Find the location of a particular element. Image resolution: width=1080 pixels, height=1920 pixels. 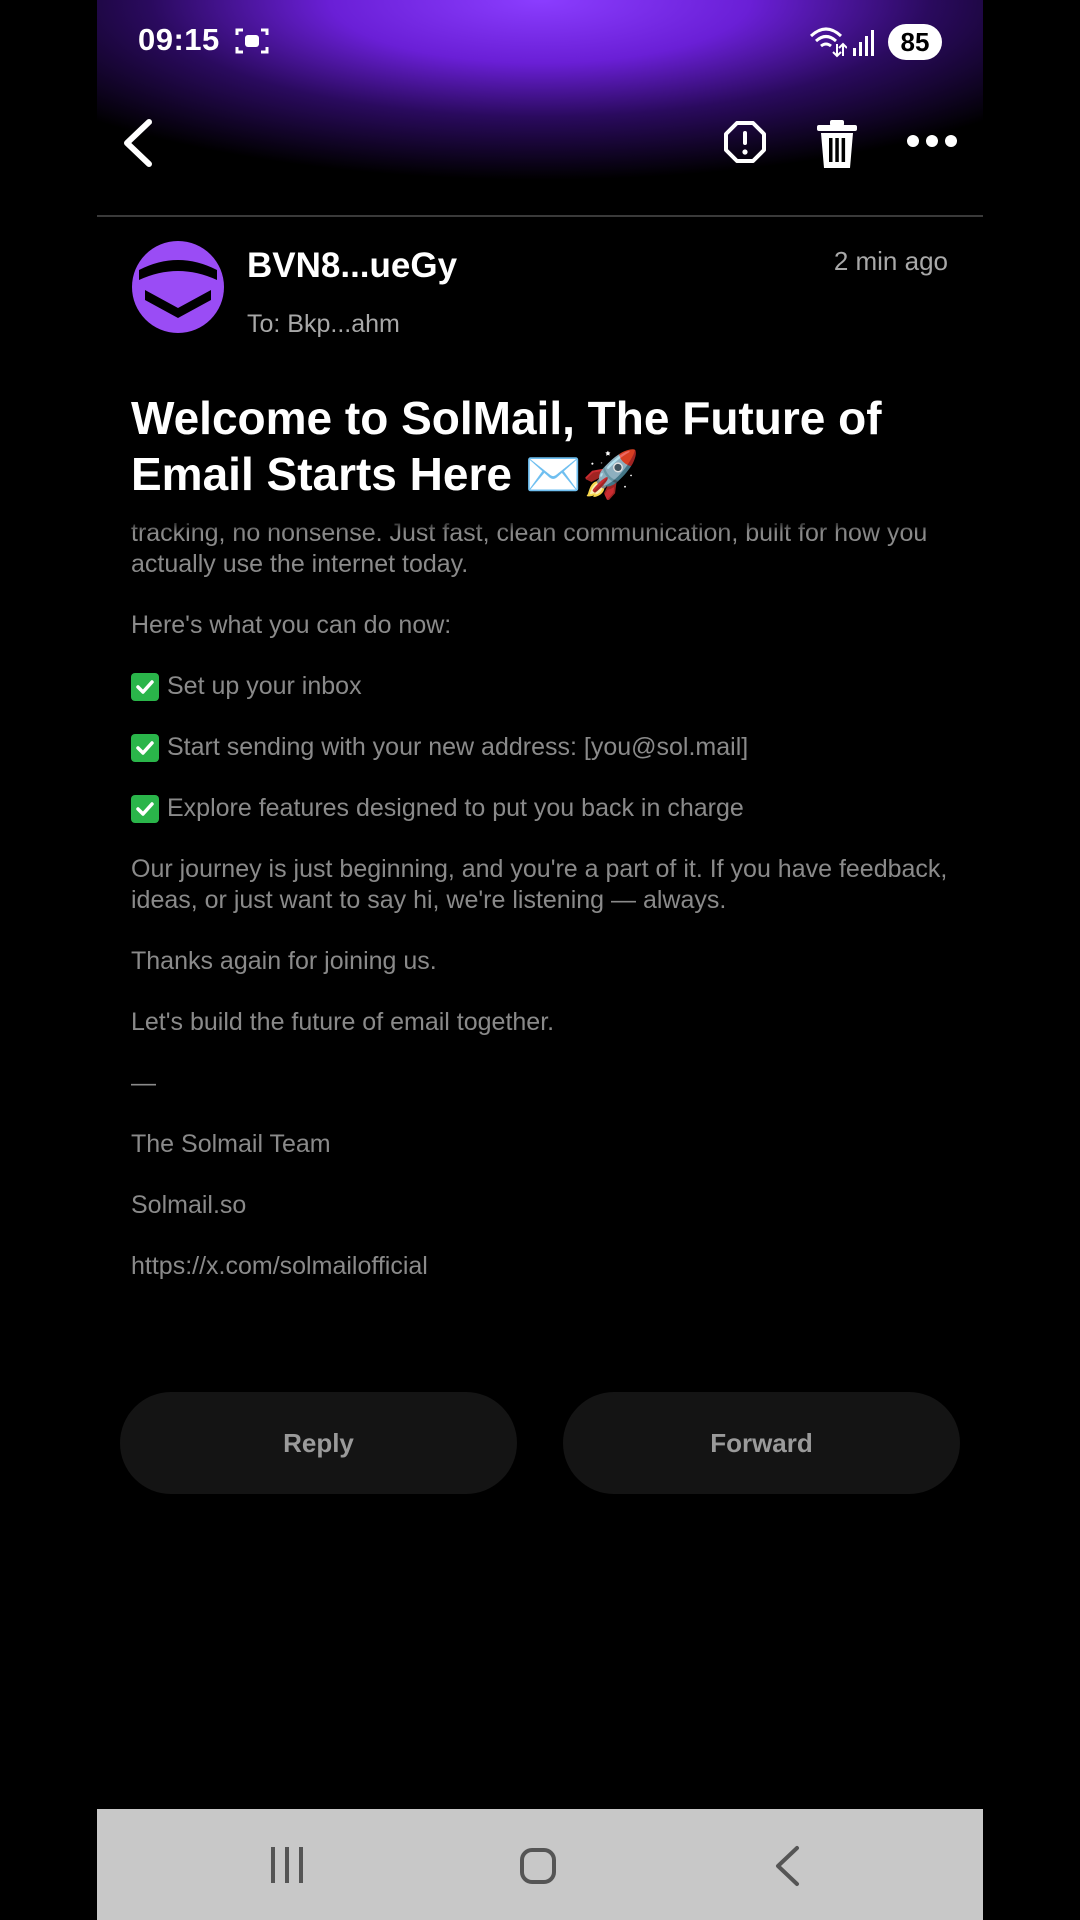

battery-icon: 85 is located at coordinates (915, 42).